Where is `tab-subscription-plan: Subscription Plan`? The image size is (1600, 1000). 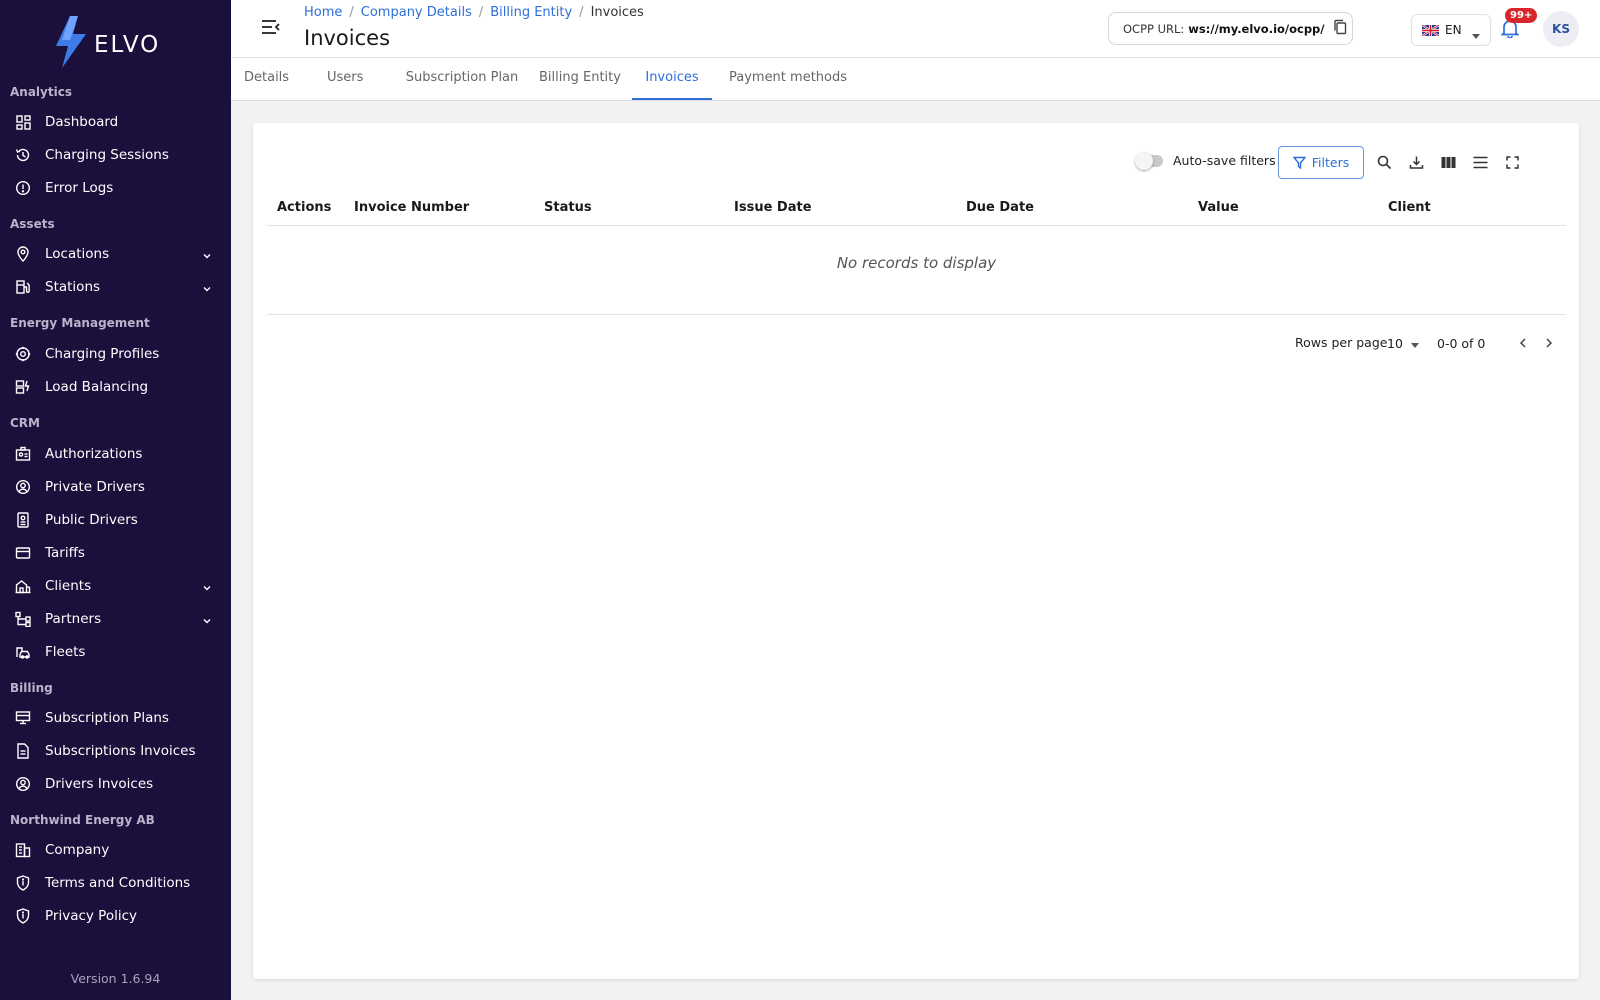
tab-subscription-plan: Subscription Plan is located at coordinates (462, 79).